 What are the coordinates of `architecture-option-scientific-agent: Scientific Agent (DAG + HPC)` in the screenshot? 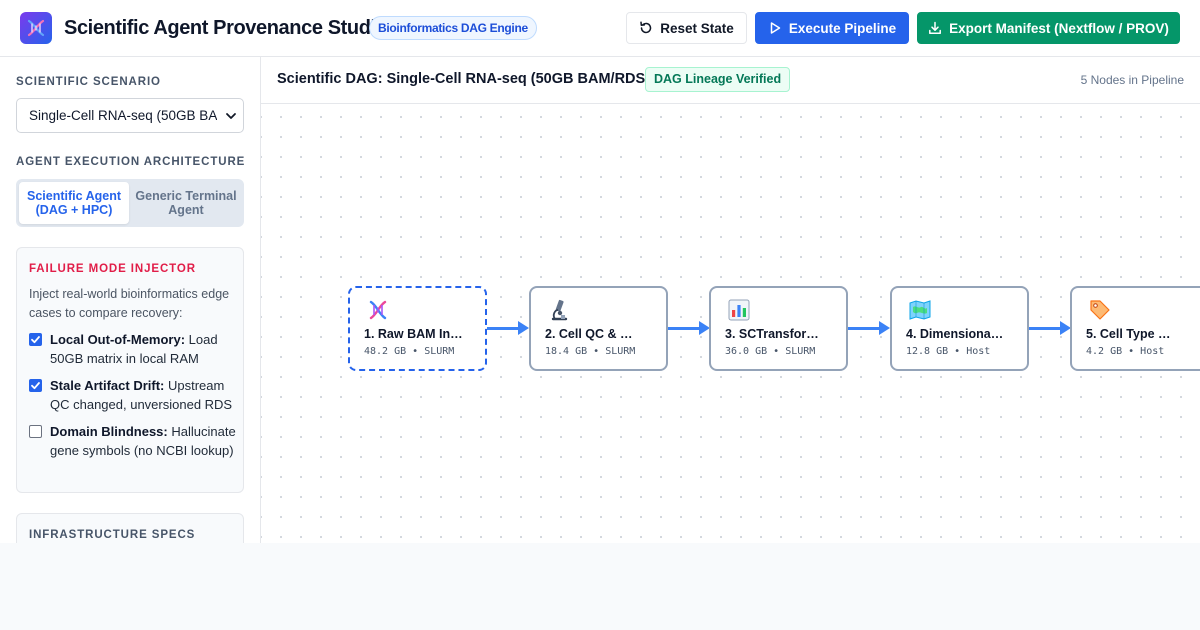 It's located at (74, 203).